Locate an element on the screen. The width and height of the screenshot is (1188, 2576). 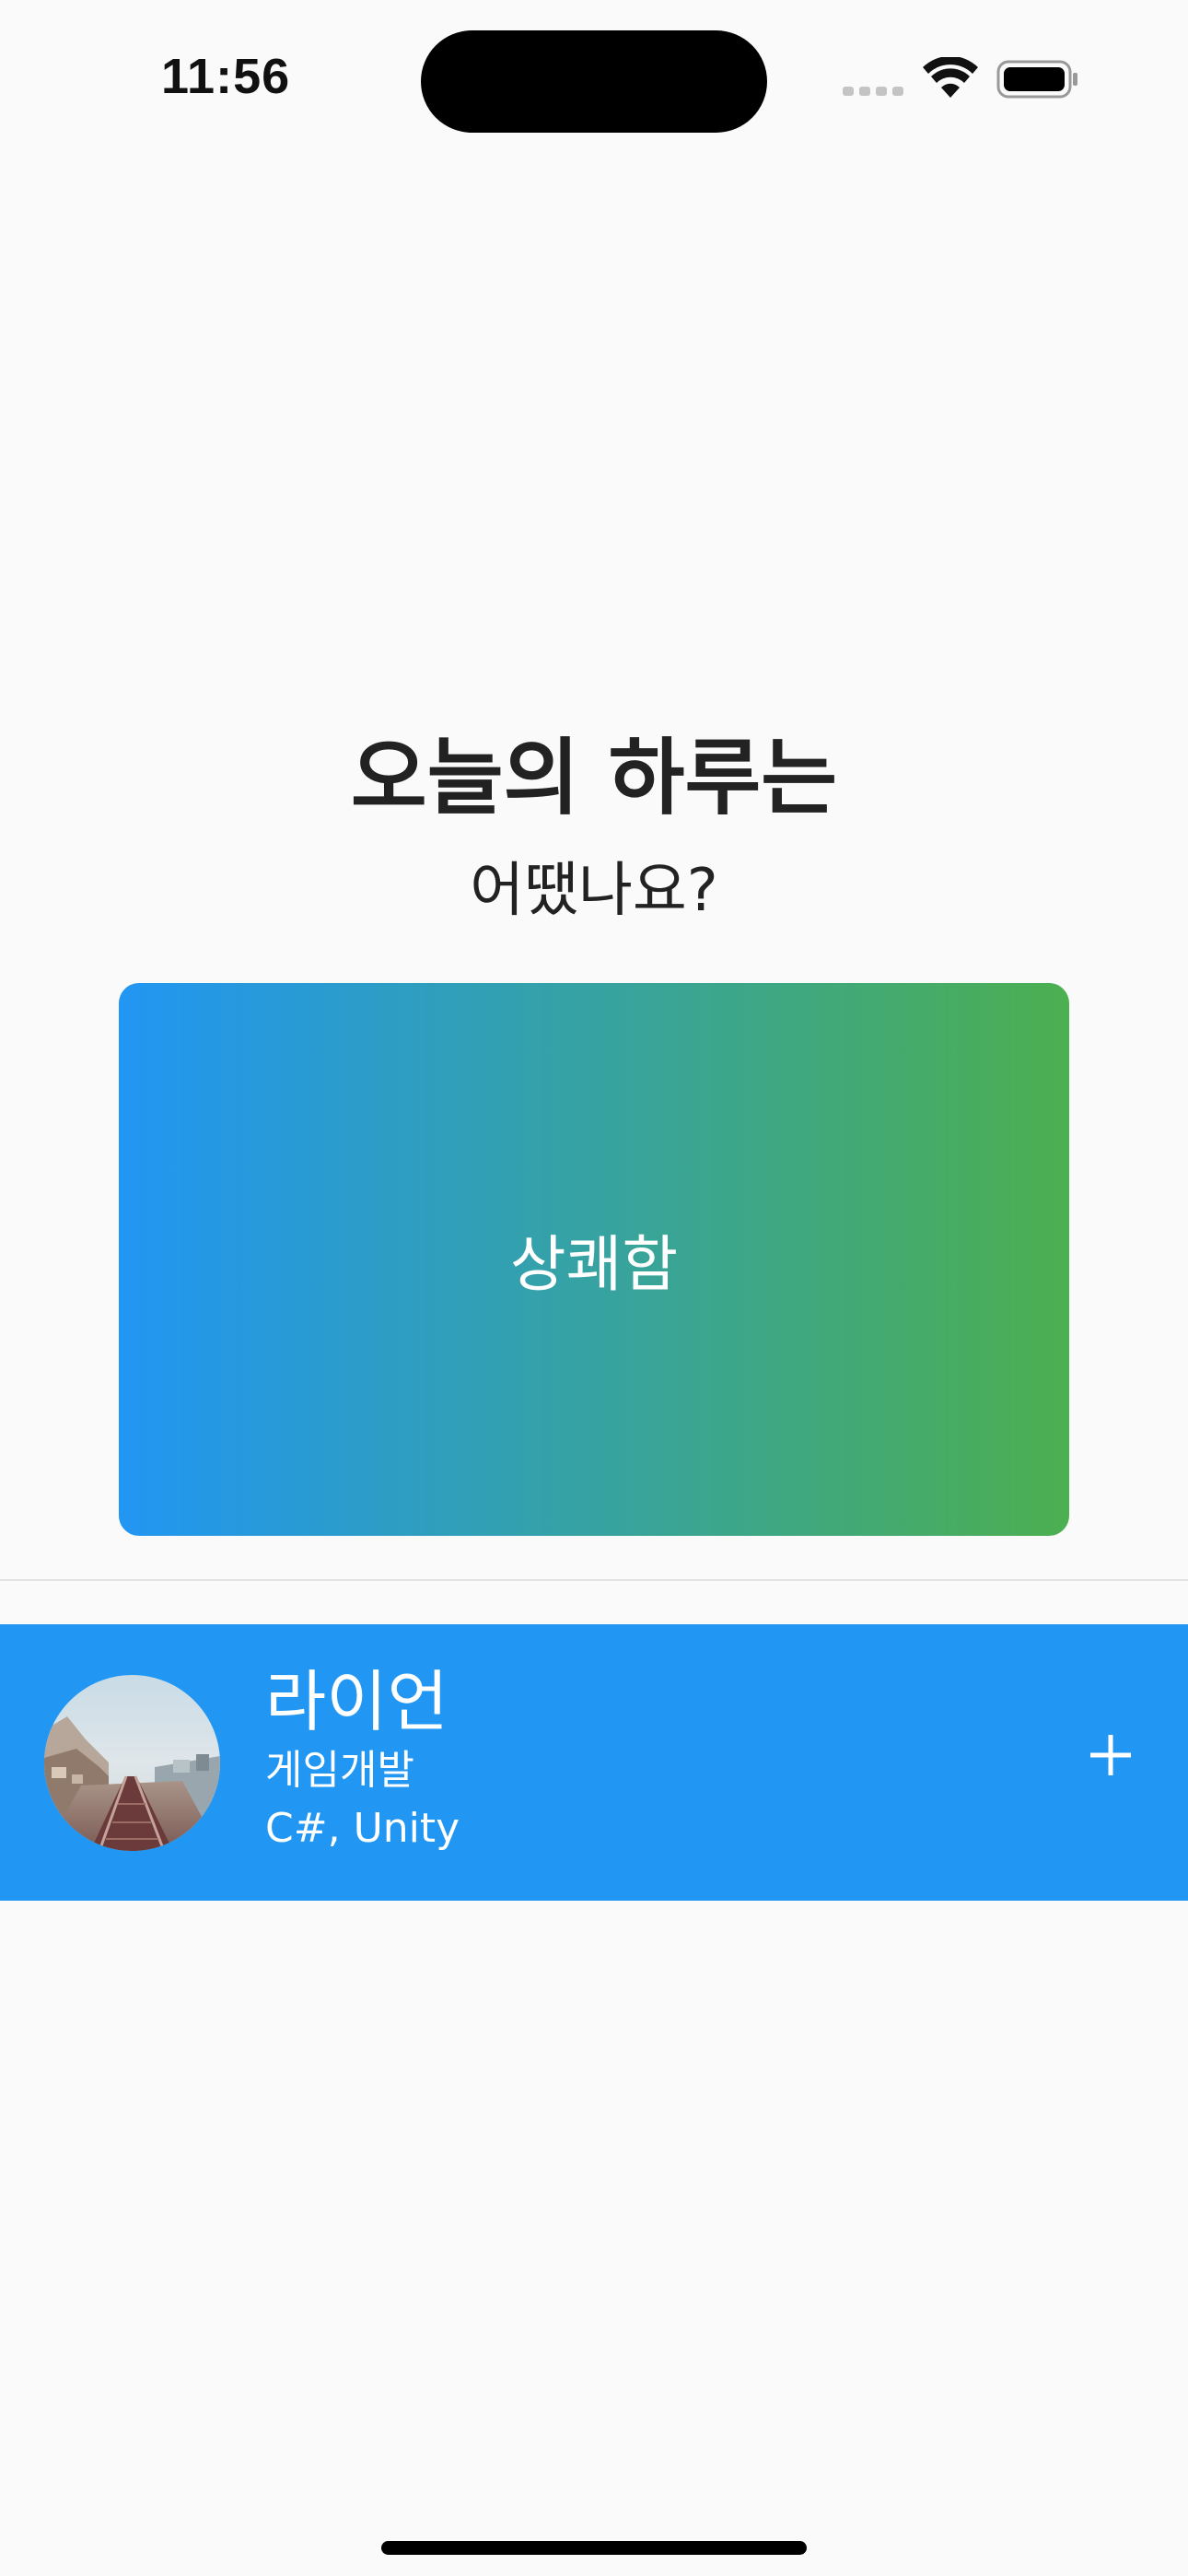
dynamic-island is located at coordinates (594, 81).